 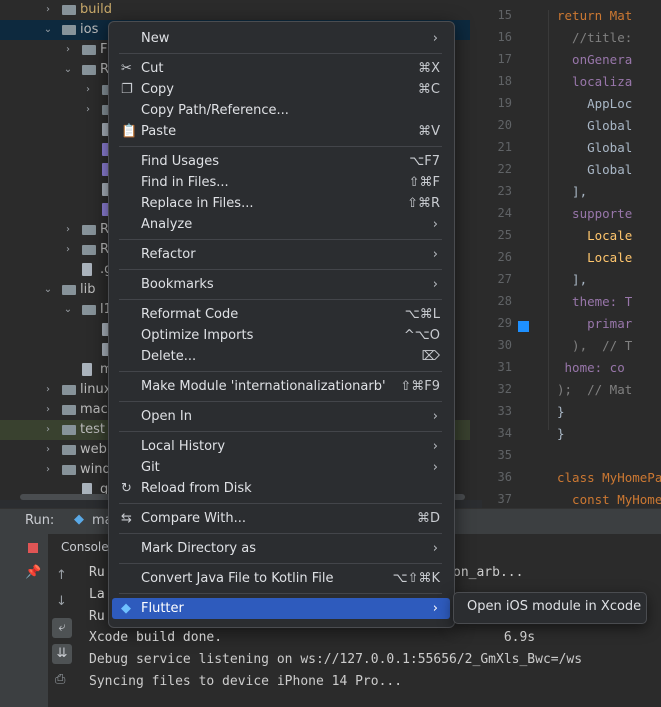 I want to click on print-icon: ⎙, so click(x=60, y=679).